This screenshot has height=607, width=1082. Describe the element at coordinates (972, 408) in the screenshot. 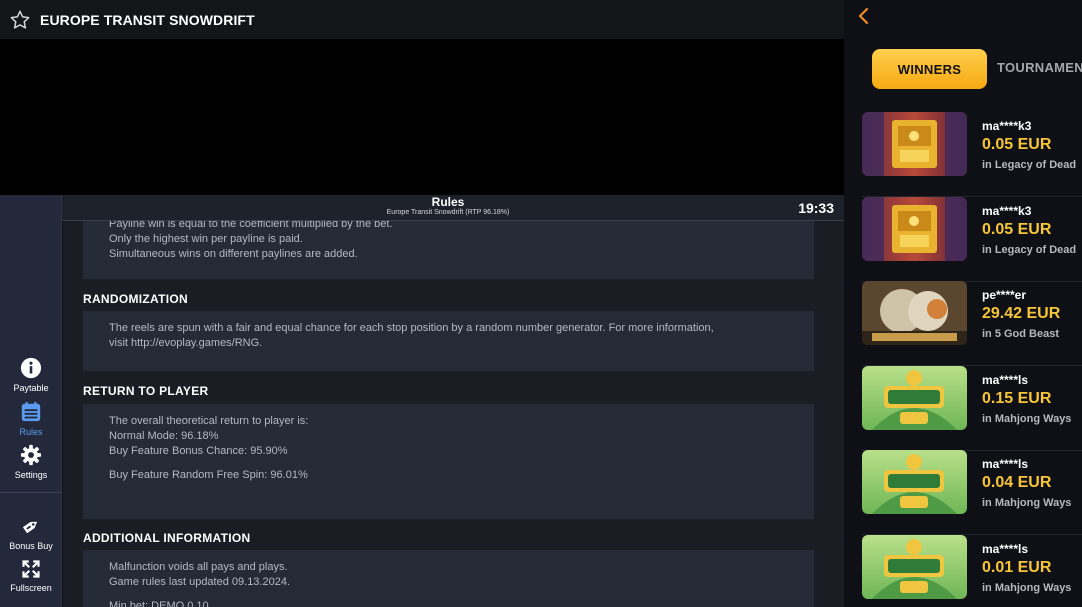

I see `winner-row: ma****ls 0.15 EUR in Mahjong Ways` at that location.